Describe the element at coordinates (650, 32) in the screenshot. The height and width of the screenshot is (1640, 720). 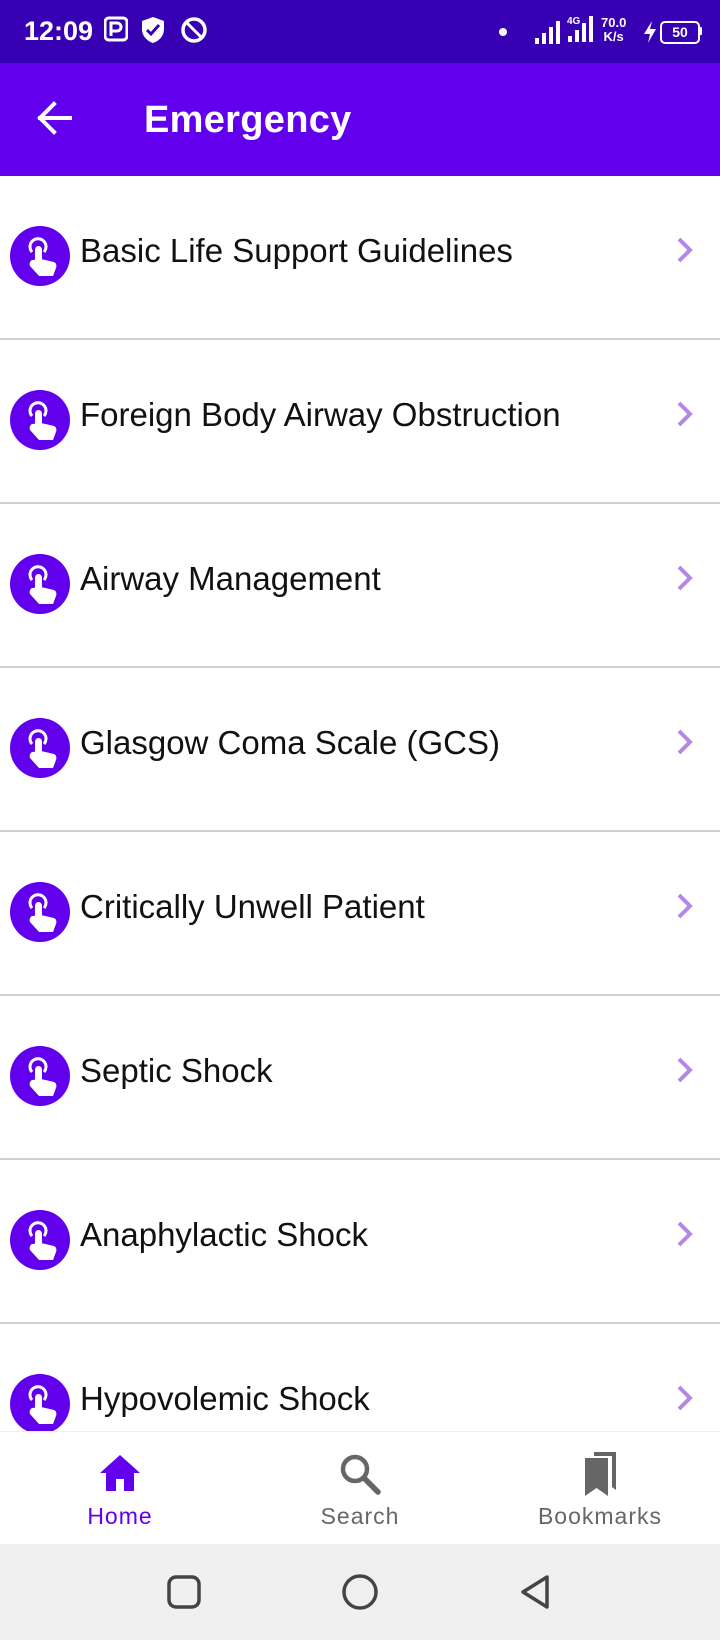
I see `charging-icon` at that location.